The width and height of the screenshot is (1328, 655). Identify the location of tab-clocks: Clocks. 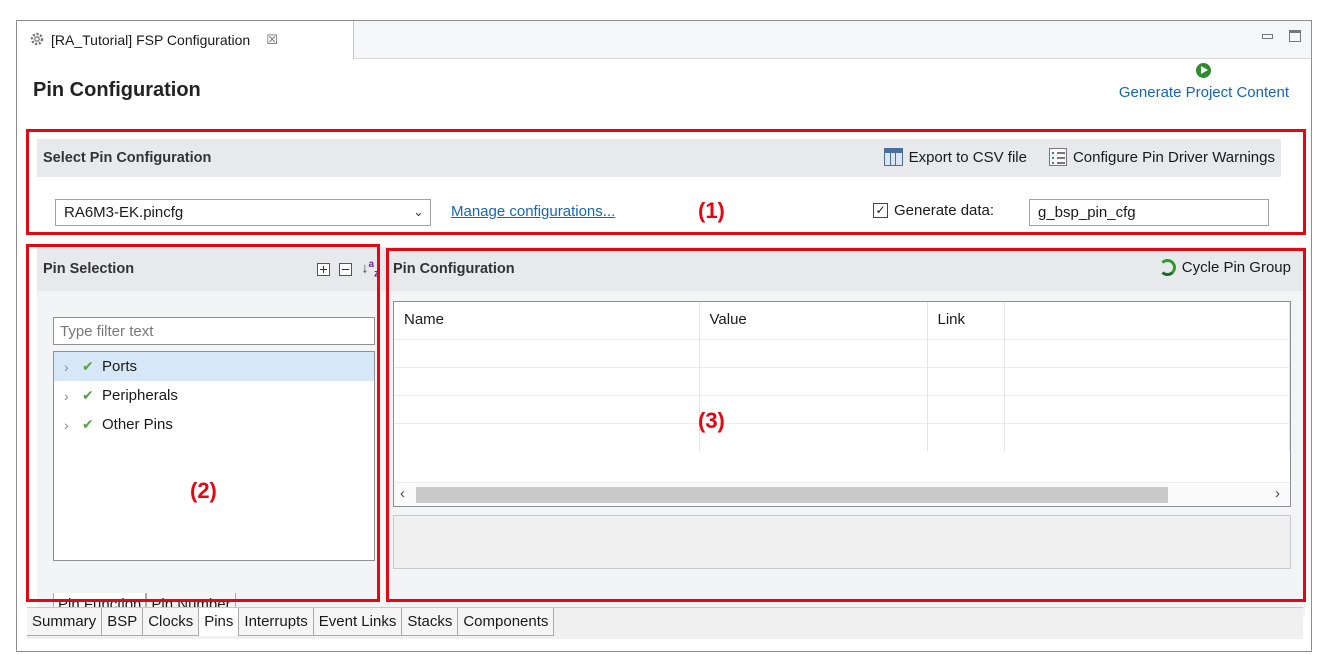
(171, 622).